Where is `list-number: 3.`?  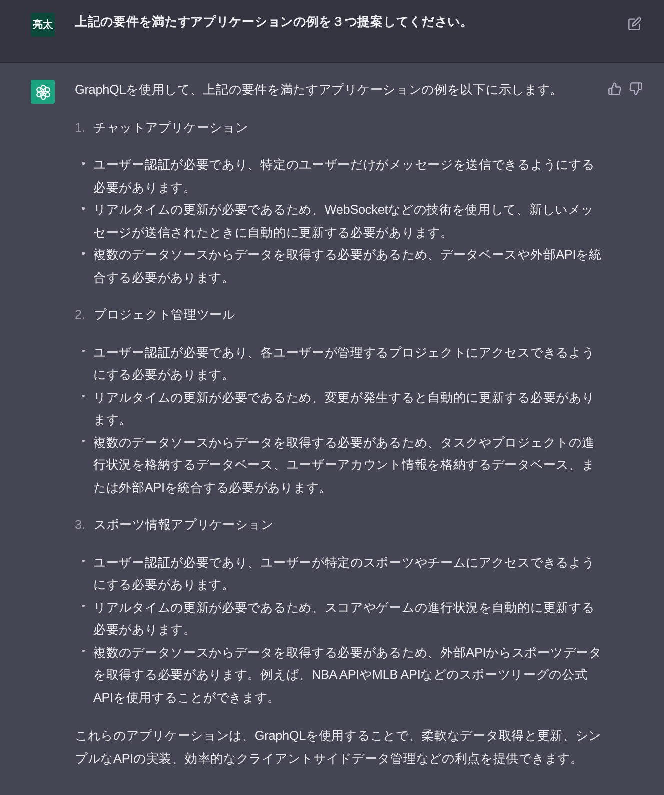 list-number: 3. is located at coordinates (80, 525).